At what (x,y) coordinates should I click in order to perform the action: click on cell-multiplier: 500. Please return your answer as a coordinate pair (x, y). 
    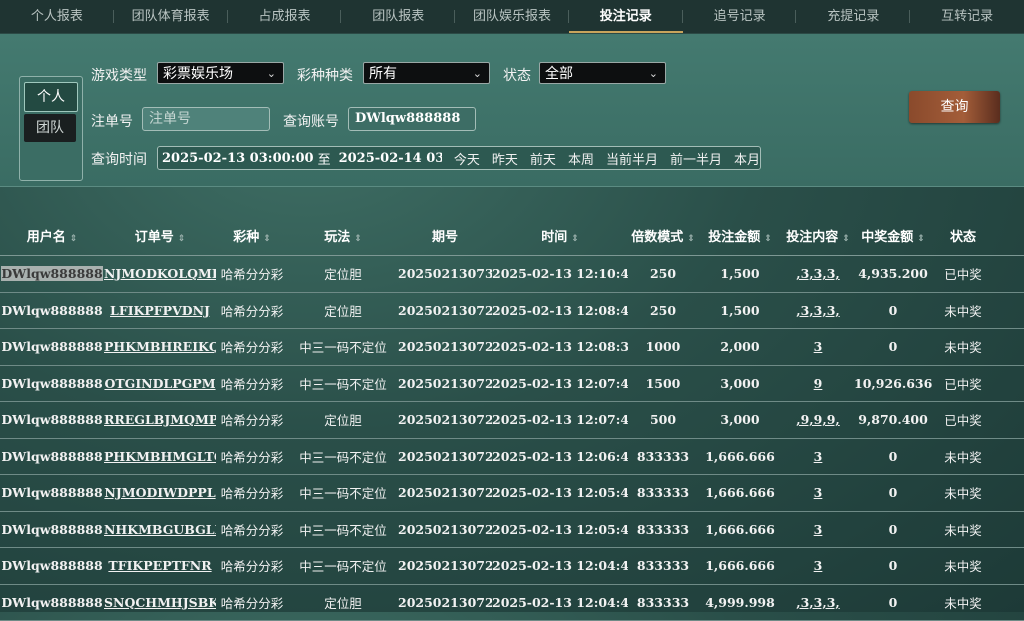
    Looking at the image, I should click on (663, 419).